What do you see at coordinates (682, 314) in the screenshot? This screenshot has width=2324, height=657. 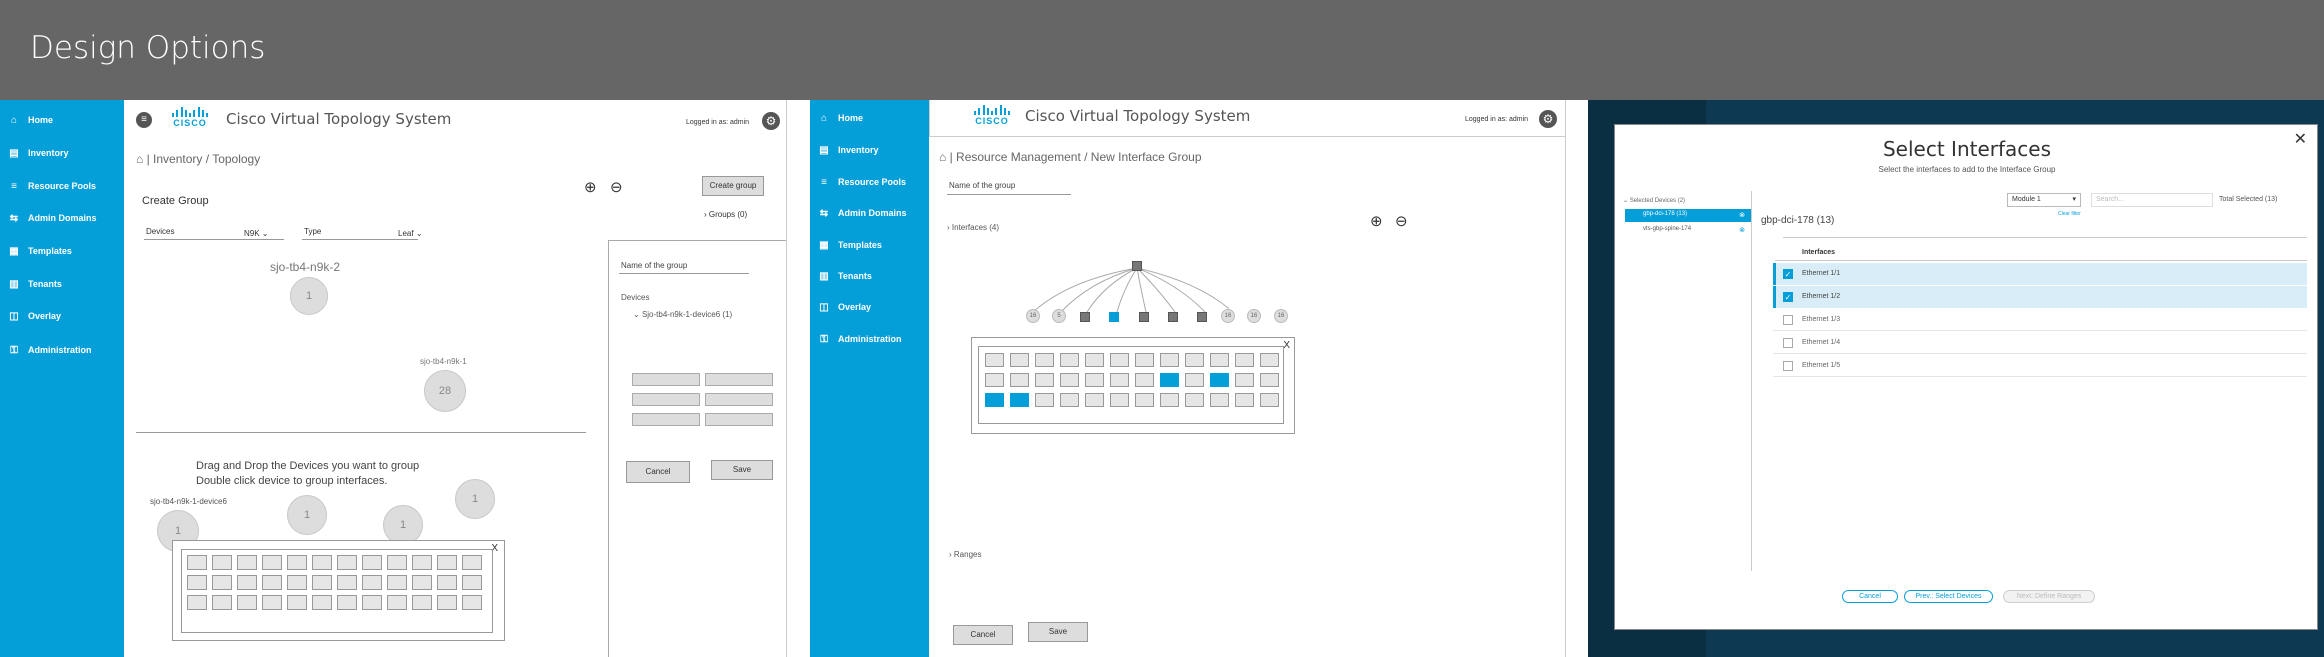 I see `device-tree-item: ⌄ Sjo-tb4-n9k-1-device6 (1)` at bounding box center [682, 314].